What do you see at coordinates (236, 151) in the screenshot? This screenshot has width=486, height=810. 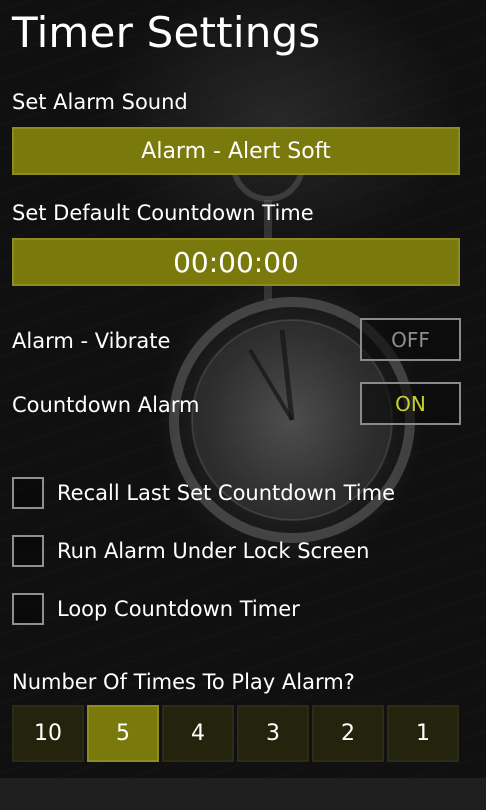 I see `alarm-sound-button: Alarm - Alert Soft` at bounding box center [236, 151].